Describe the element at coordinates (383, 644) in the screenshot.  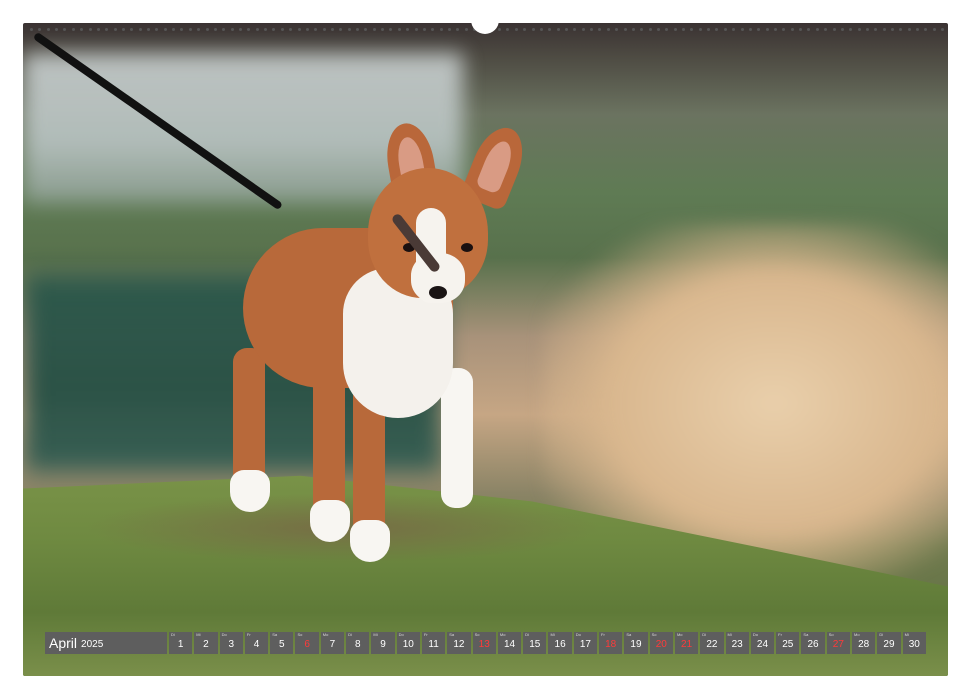
I see `day-number: 9` at that location.